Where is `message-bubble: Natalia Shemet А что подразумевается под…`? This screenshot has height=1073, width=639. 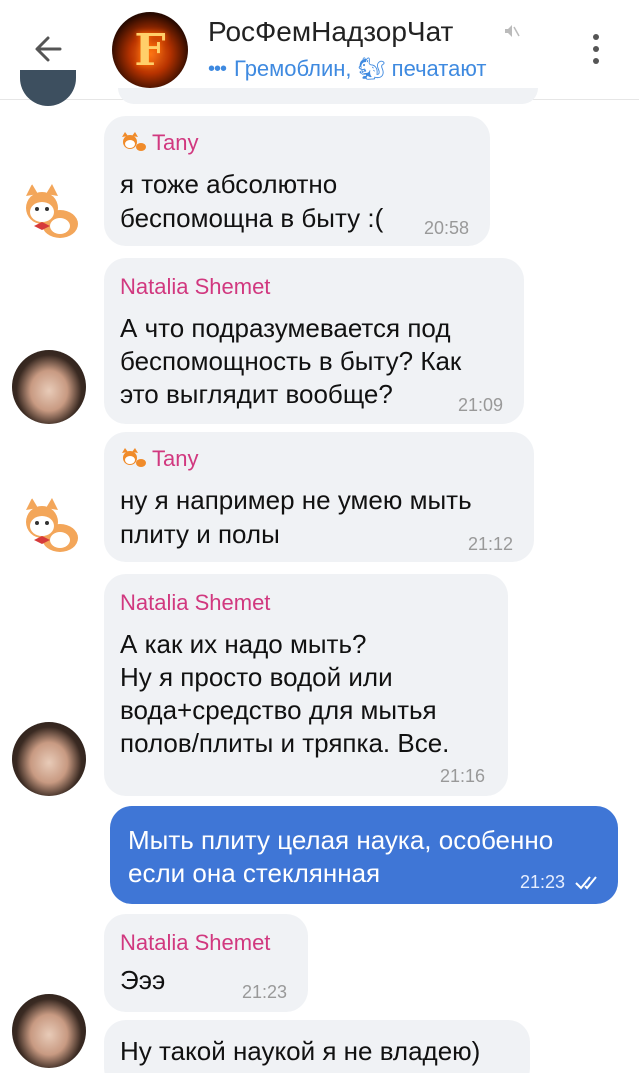 message-bubble: Natalia Shemet А что подразумевается под… is located at coordinates (314, 341).